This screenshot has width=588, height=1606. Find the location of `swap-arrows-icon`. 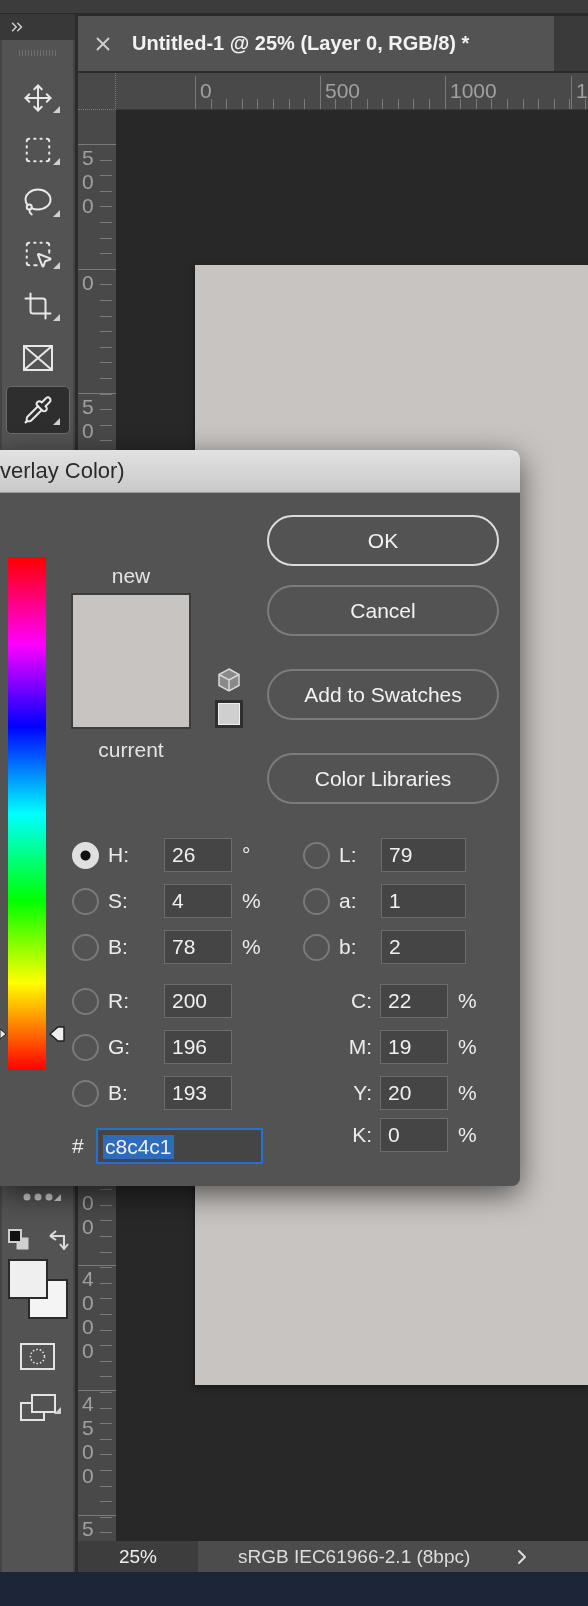

swap-arrows-icon is located at coordinates (58, 1240).